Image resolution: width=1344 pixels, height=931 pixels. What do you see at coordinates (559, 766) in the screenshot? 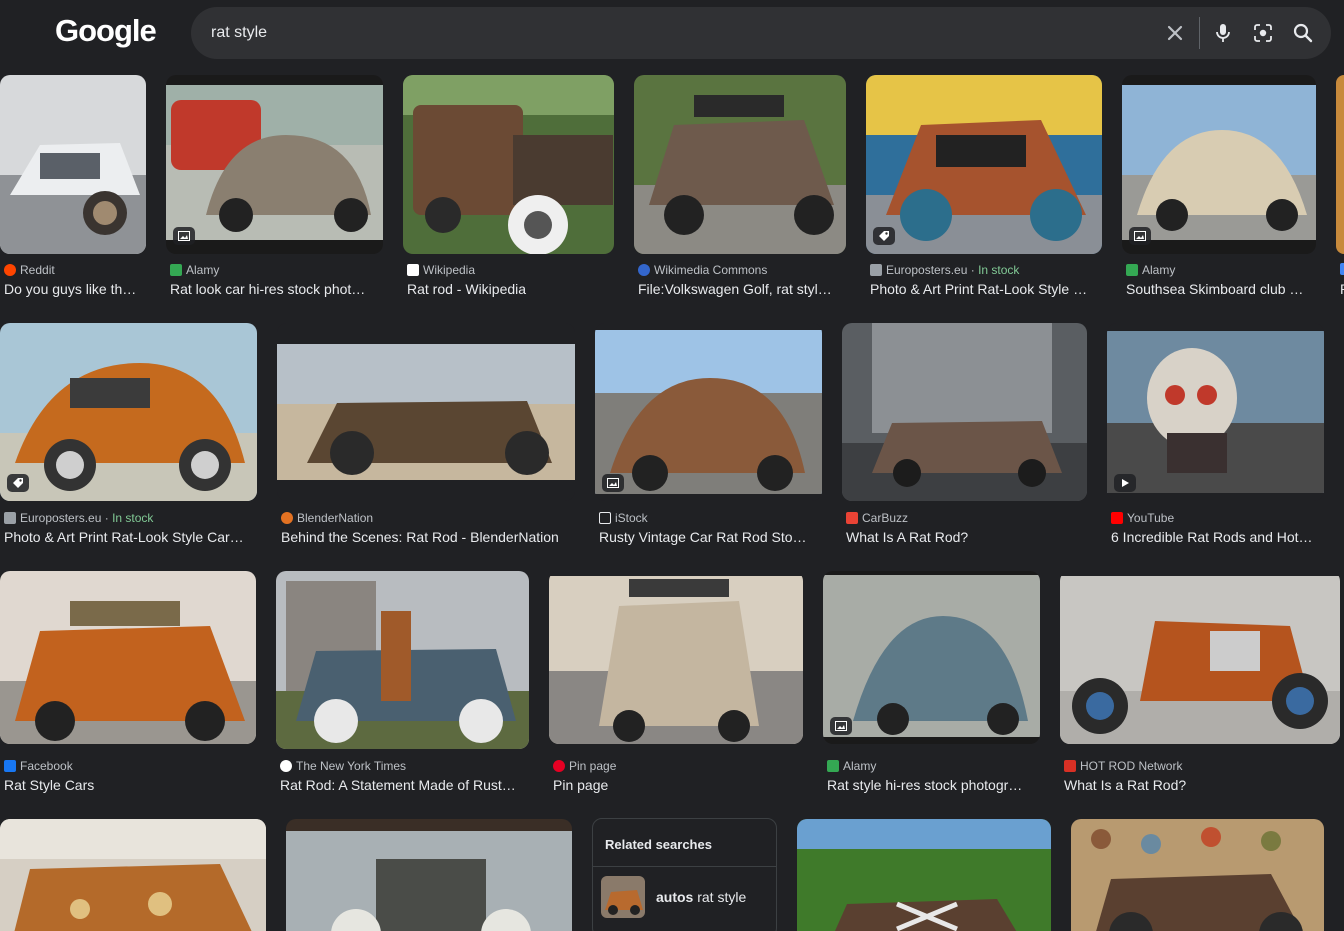
I see `pinterest-icon` at bounding box center [559, 766].